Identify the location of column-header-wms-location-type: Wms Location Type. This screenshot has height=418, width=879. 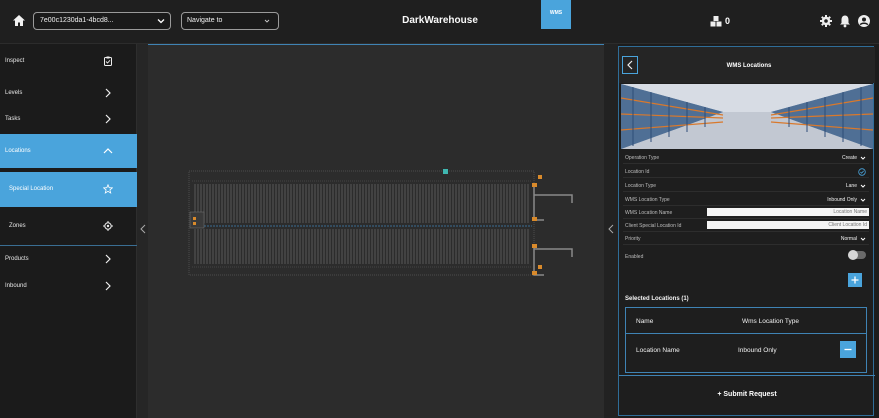
(770, 321).